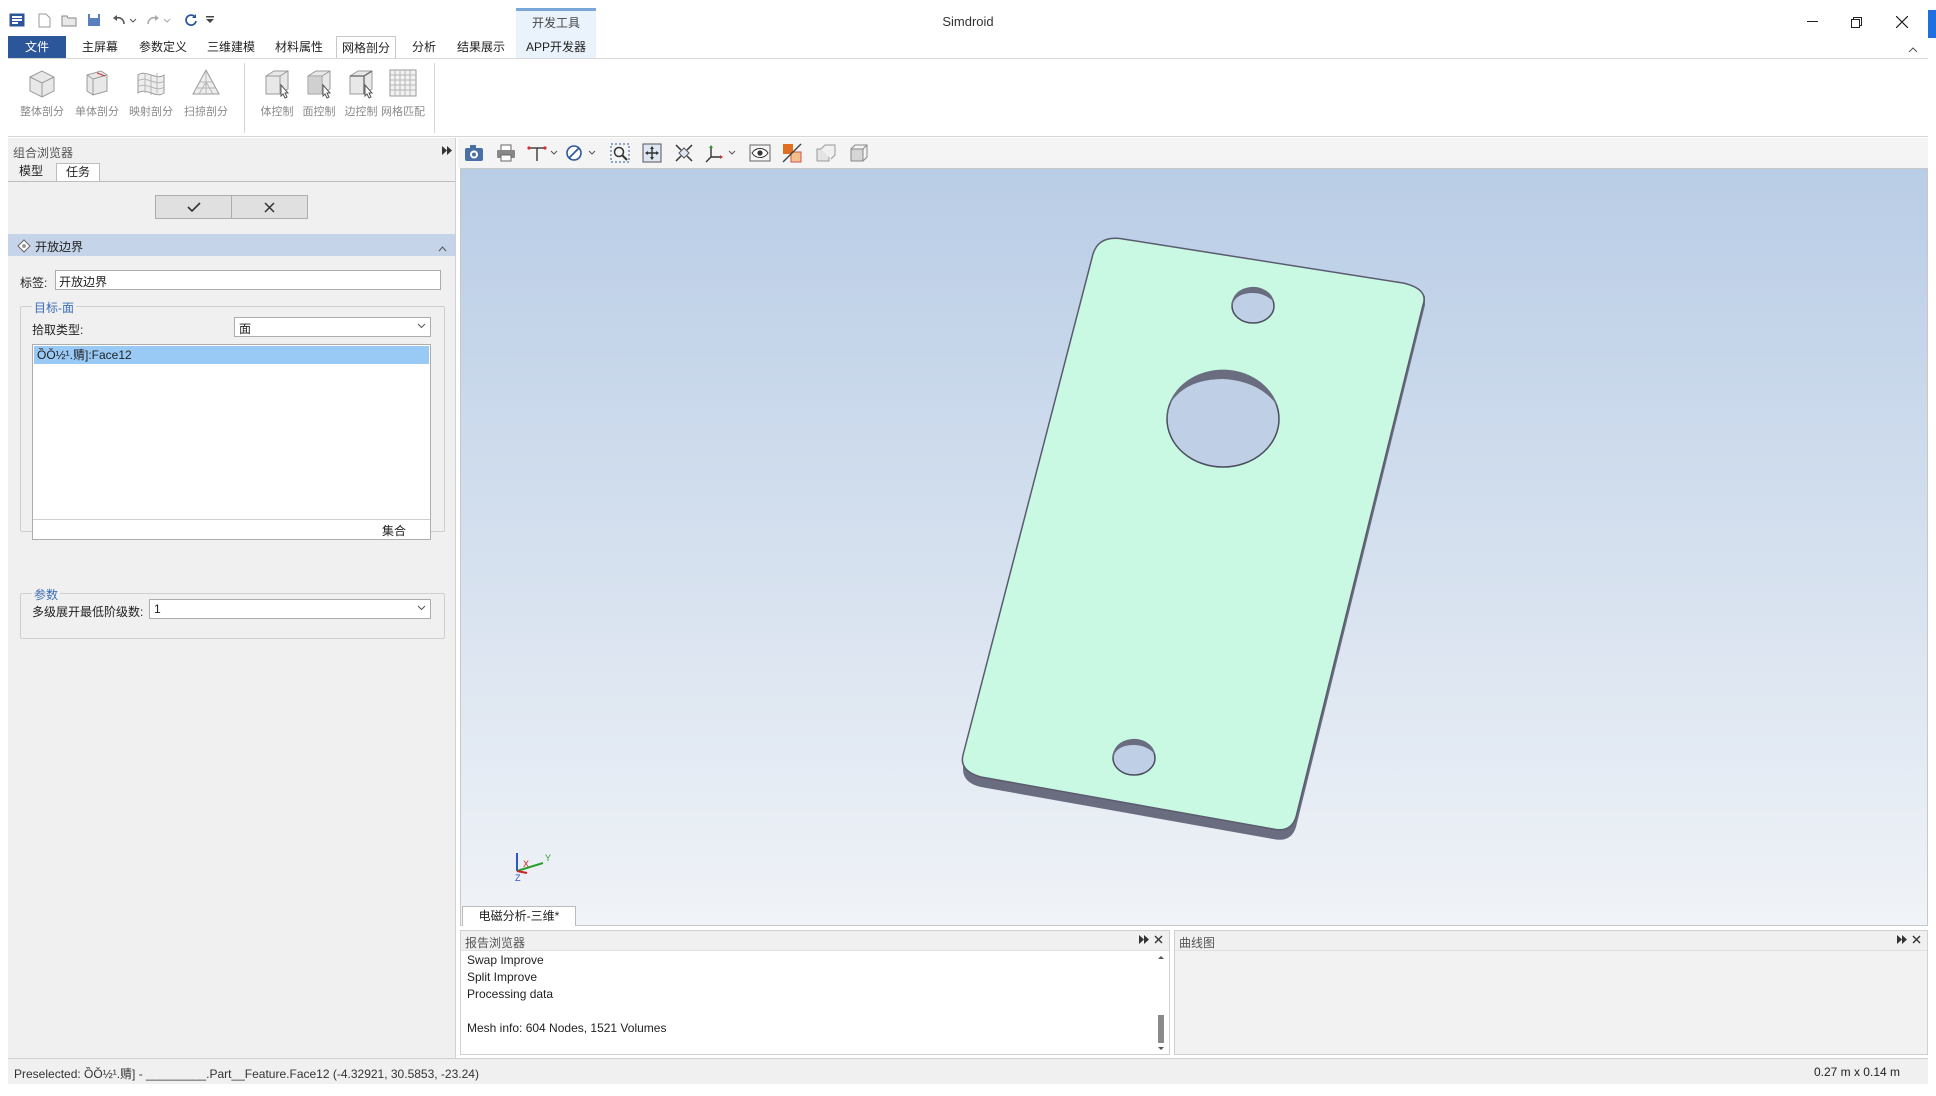  Describe the element at coordinates (157, 609) in the screenshot. I see `level-value: 1` at that location.